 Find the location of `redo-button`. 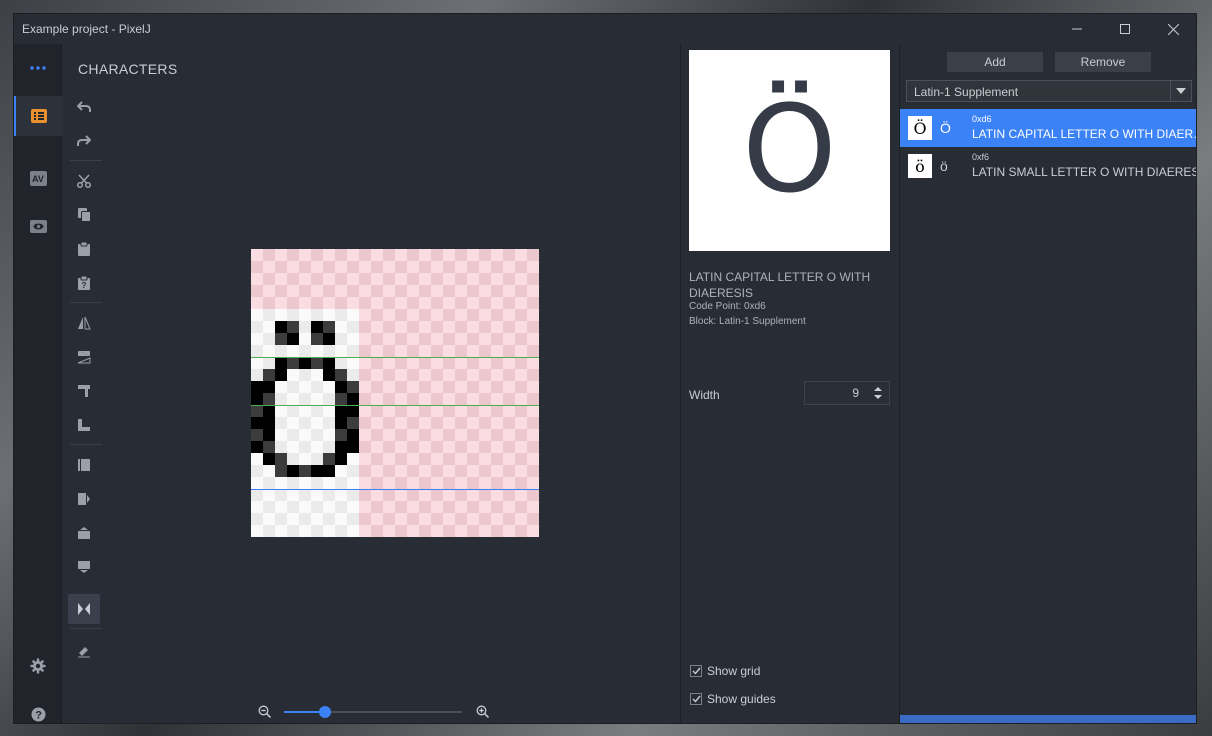

redo-button is located at coordinates (84, 141).